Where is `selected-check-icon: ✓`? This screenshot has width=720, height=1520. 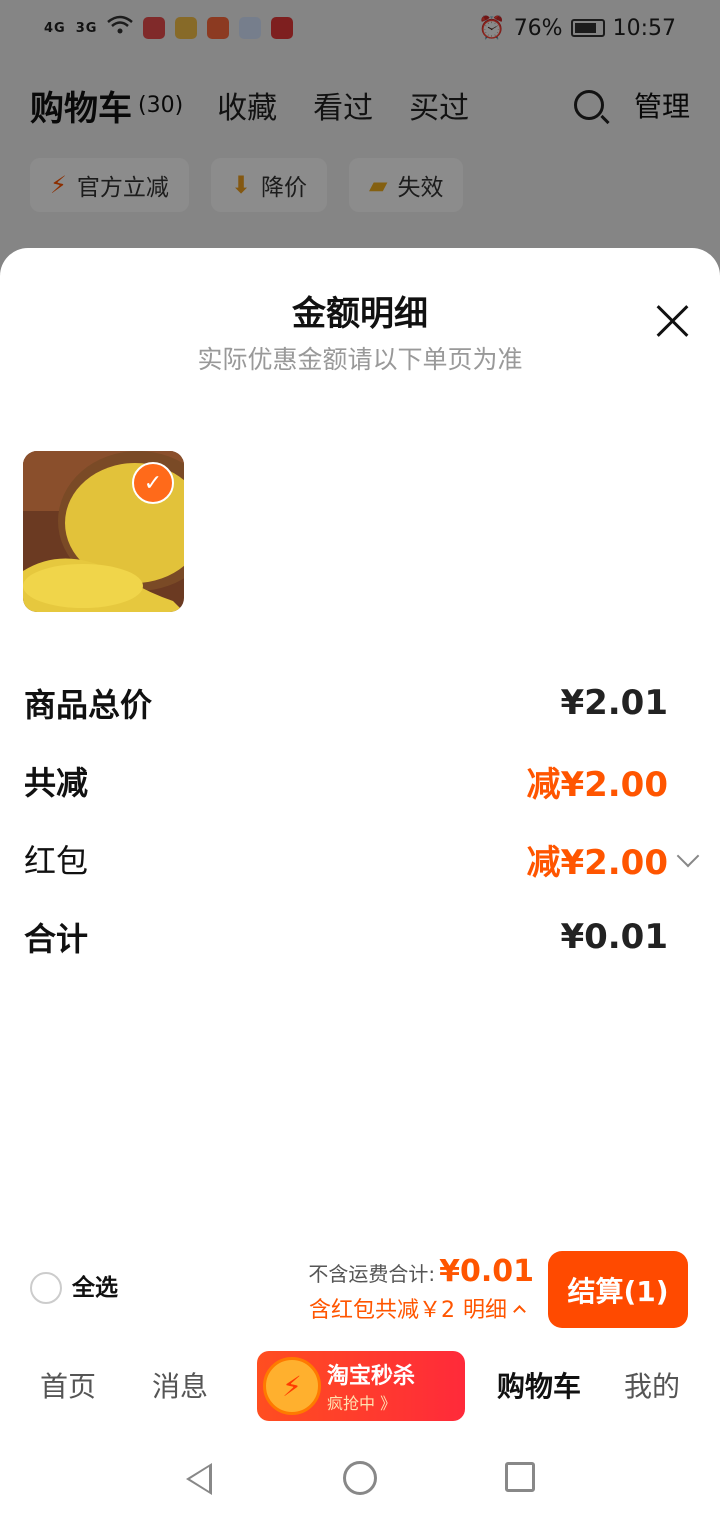
selected-check-icon: ✓ is located at coordinates (153, 483).